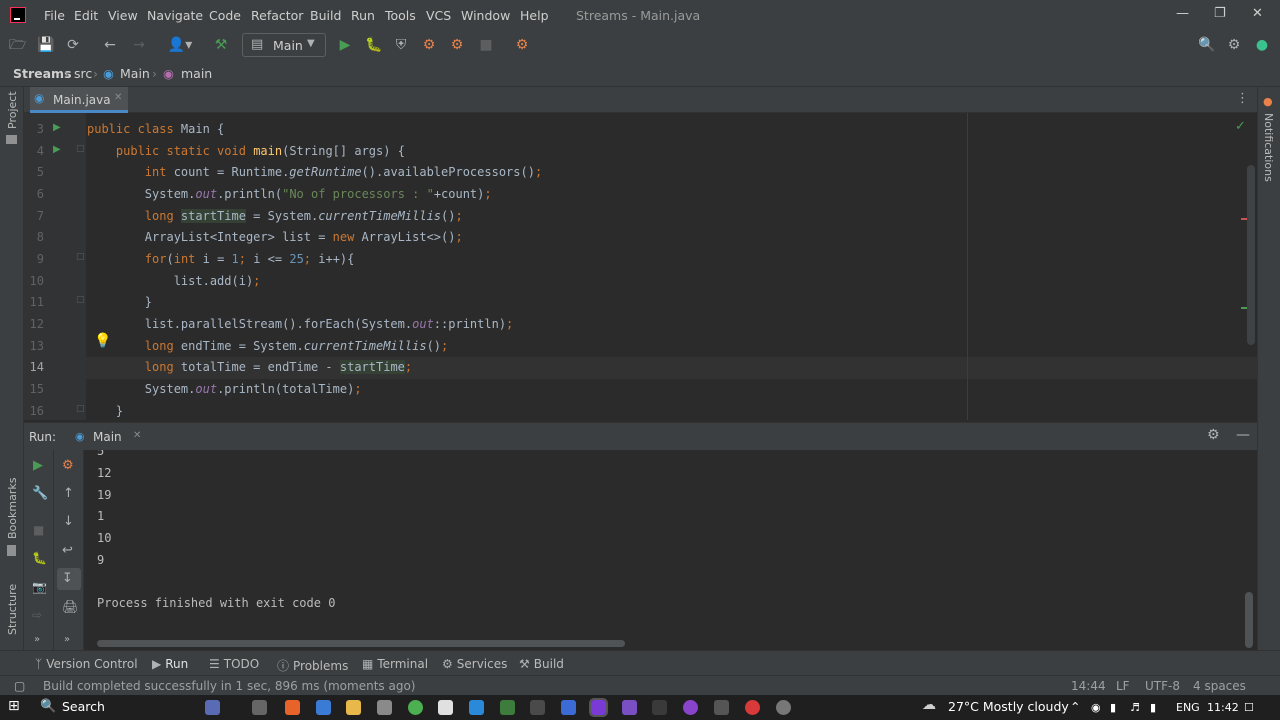 This screenshot has height=720, width=1280. What do you see at coordinates (284, 45) in the screenshot?
I see `run-config-select: ▤ Main ▼` at bounding box center [284, 45].